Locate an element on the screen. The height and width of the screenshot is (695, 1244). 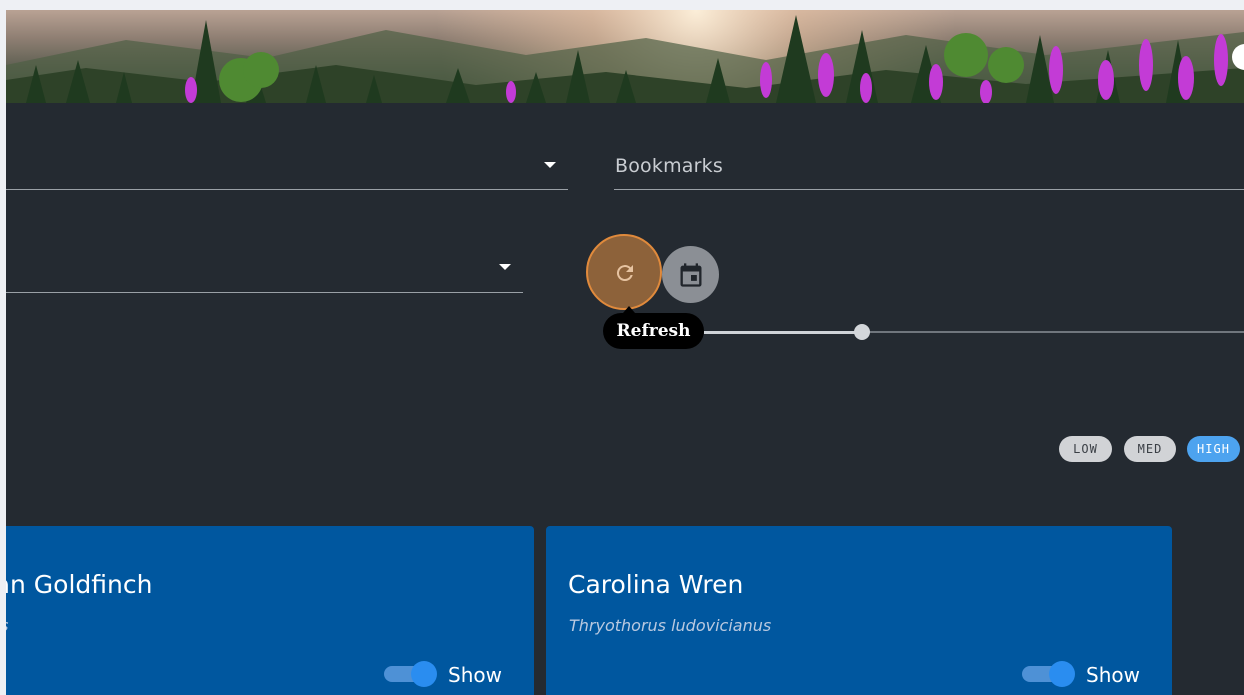
slider-track is located at coordinates (1053, 332).